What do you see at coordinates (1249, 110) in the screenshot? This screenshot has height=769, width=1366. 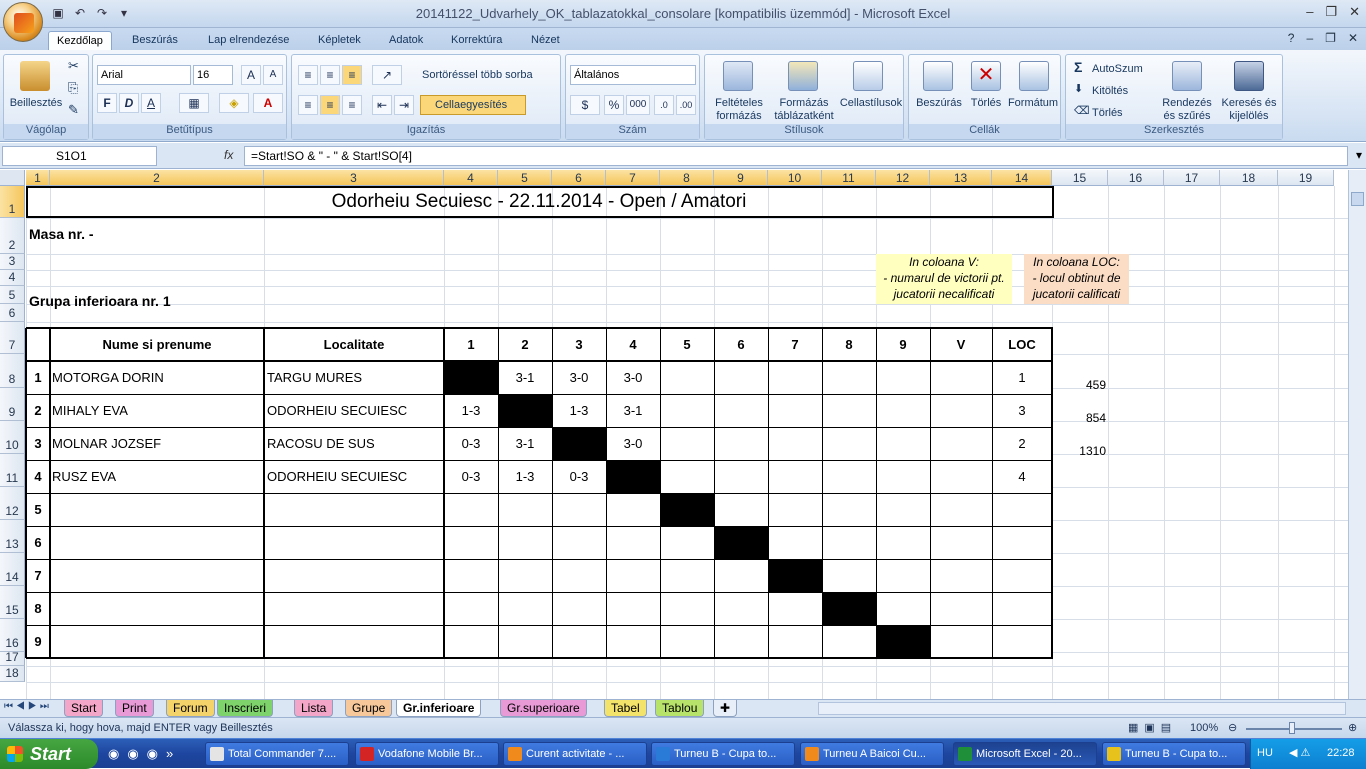 I see `find-select-button: Keresés és kijelölés` at bounding box center [1249, 110].